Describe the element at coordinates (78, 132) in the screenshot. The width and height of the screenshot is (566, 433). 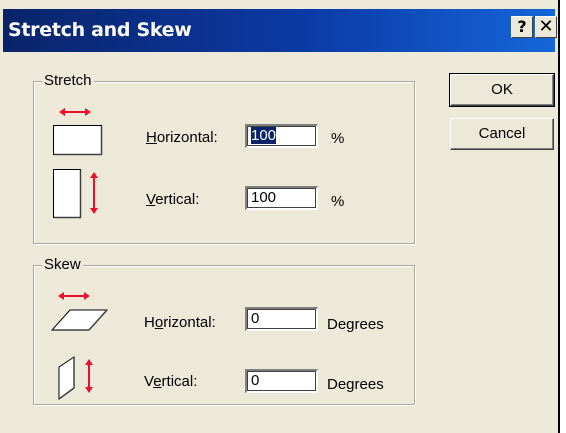
I see `stretch-horizontal-icon` at that location.